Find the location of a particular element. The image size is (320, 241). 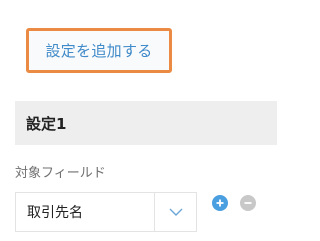

minus-icon is located at coordinates (248, 203).